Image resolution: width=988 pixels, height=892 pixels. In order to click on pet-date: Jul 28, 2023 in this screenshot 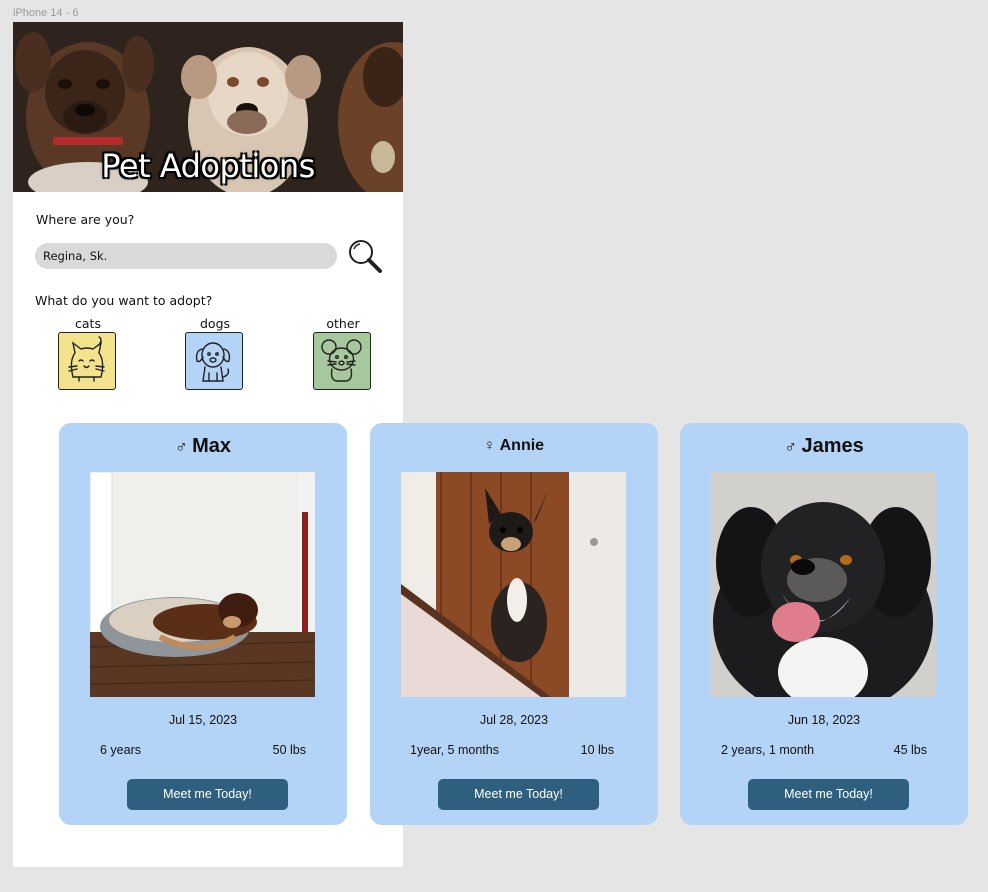, I will do `click(514, 720)`.